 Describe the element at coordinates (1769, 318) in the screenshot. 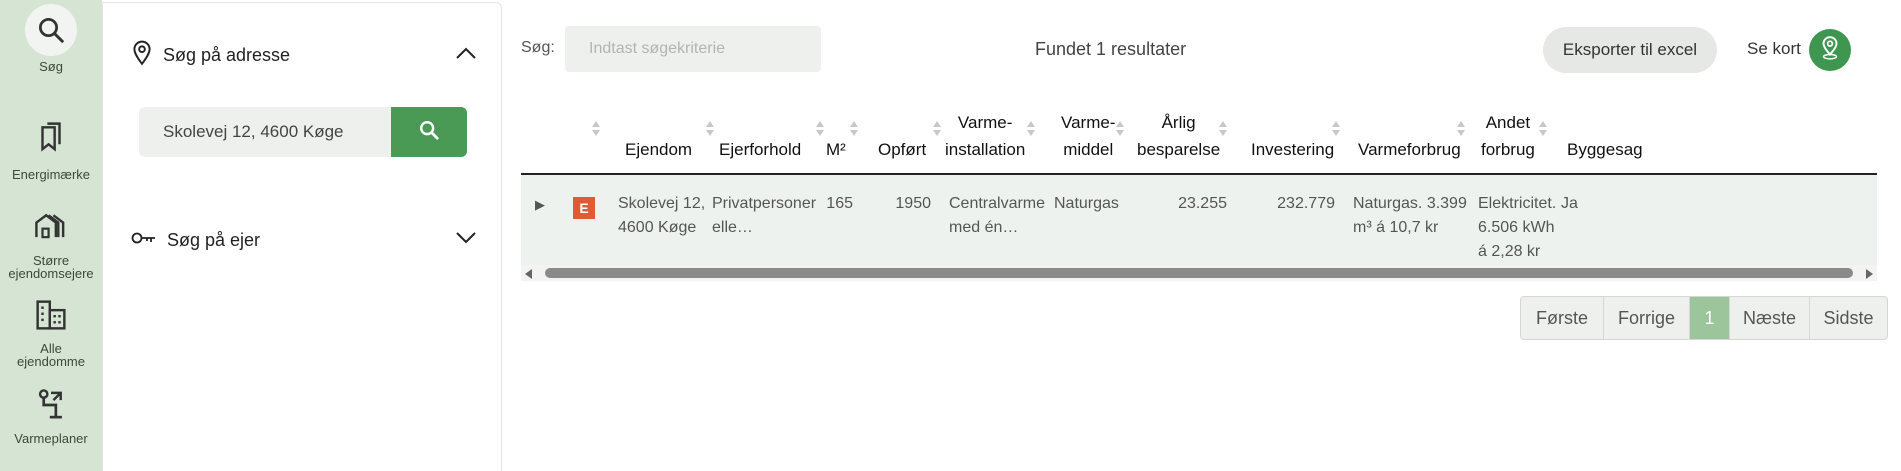

I see `page-next-button: Næste` at that location.